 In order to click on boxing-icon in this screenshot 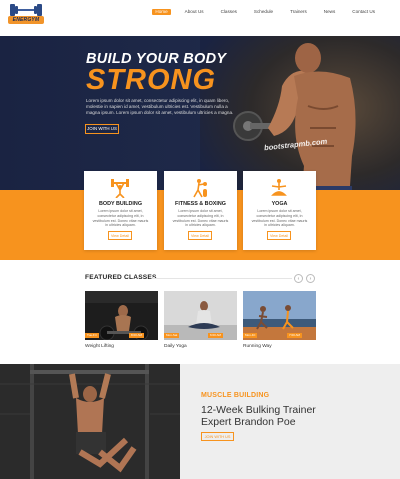, I will do `click(200, 188)`.